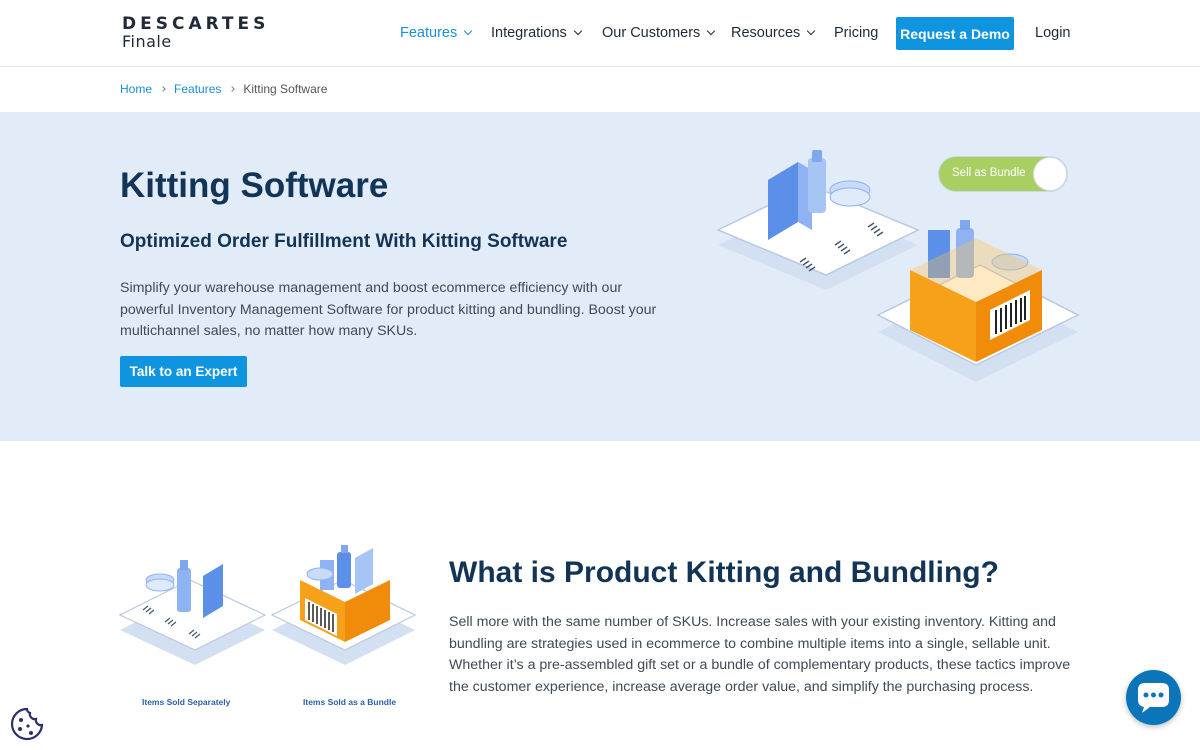 The height and width of the screenshot is (750, 1200). What do you see at coordinates (136, 89) in the screenshot?
I see `breadcrumb-home: Home` at bounding box center [136, 89].